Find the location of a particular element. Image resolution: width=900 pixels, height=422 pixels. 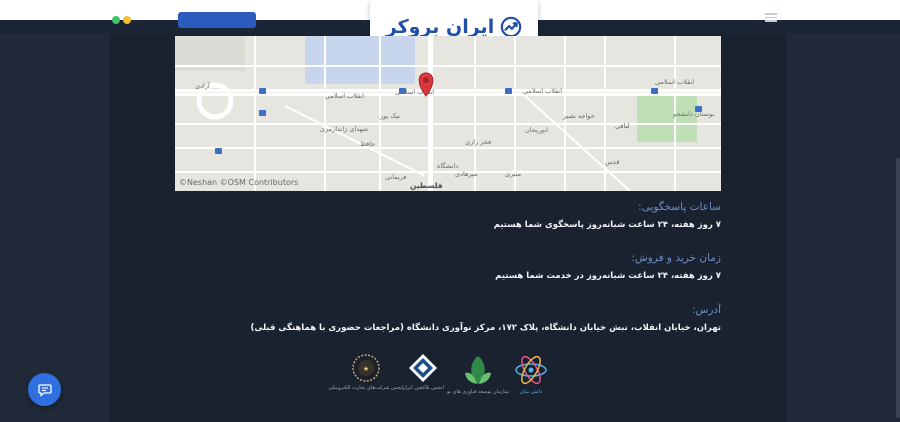

page-scrollbar is located at coordinates (898, 288).